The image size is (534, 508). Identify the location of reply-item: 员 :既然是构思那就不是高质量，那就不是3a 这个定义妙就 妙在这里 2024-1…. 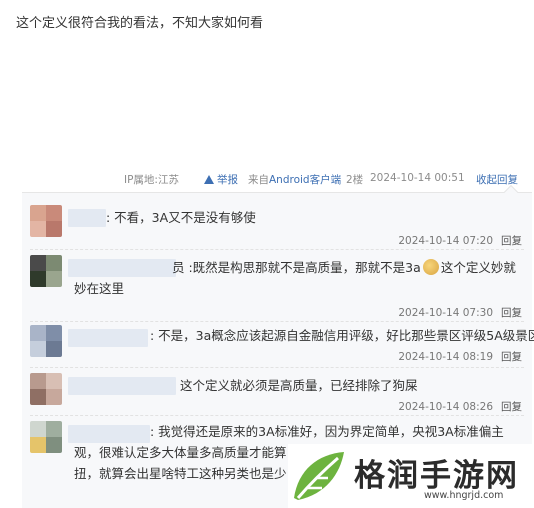
(277, 286).